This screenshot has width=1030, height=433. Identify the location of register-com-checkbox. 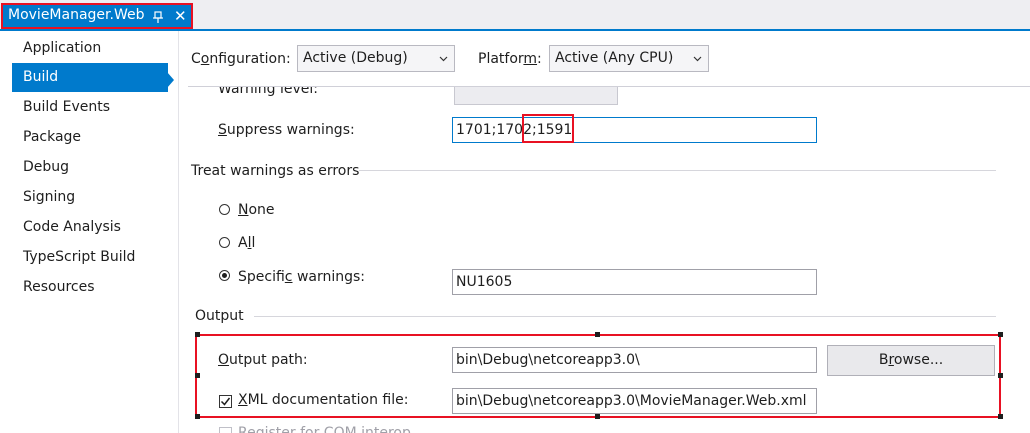
(225, 430).